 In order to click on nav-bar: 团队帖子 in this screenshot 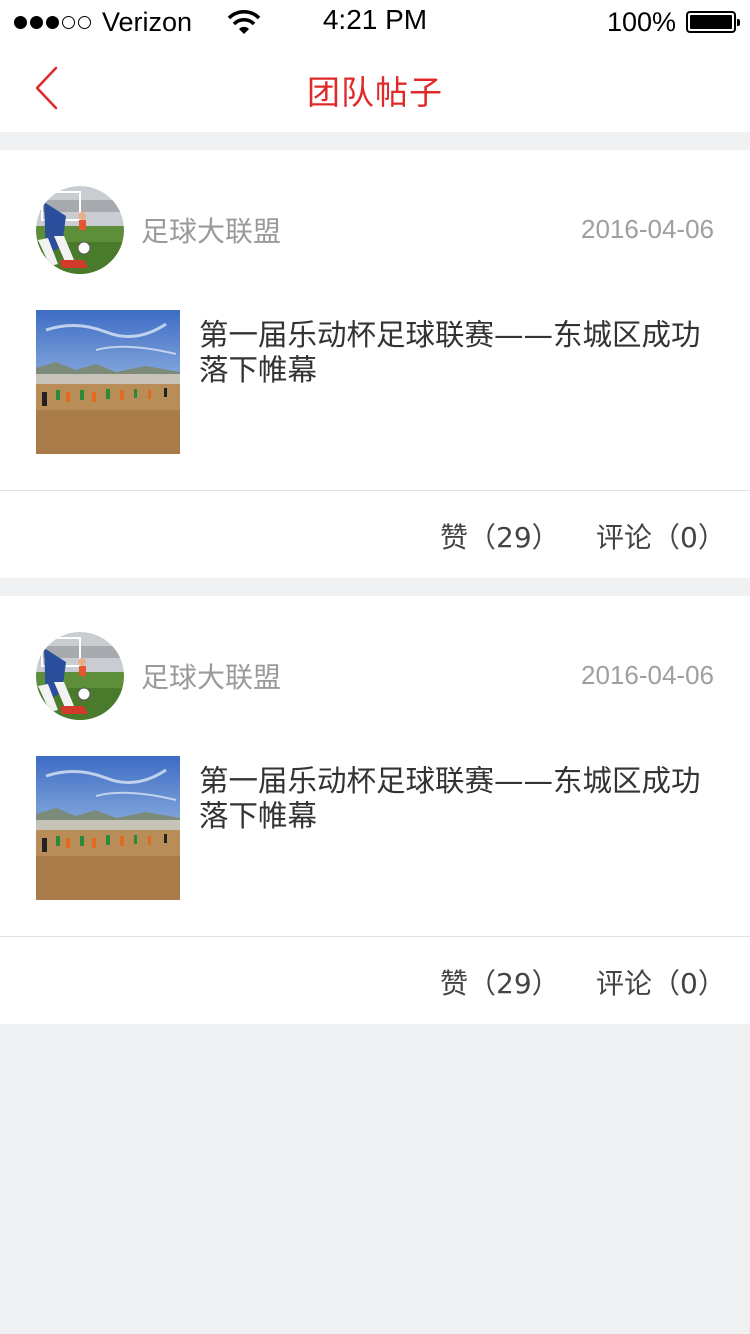, I will do `click(375, 88)`.